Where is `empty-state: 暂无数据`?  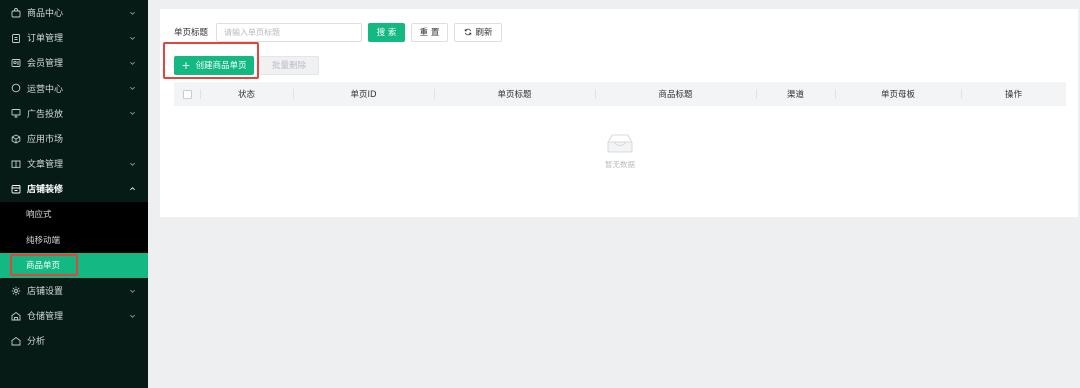 empty-state: 暂无数据 is located at coordinates (620, 151).